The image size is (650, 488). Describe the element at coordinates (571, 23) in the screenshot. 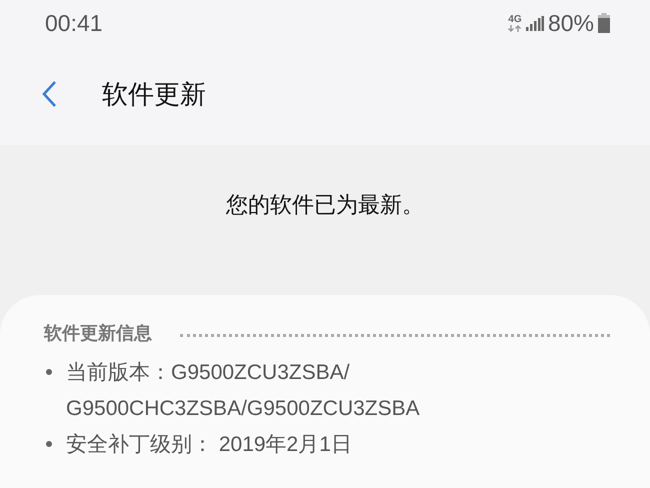

I see `battery-level: 80%` at that location.